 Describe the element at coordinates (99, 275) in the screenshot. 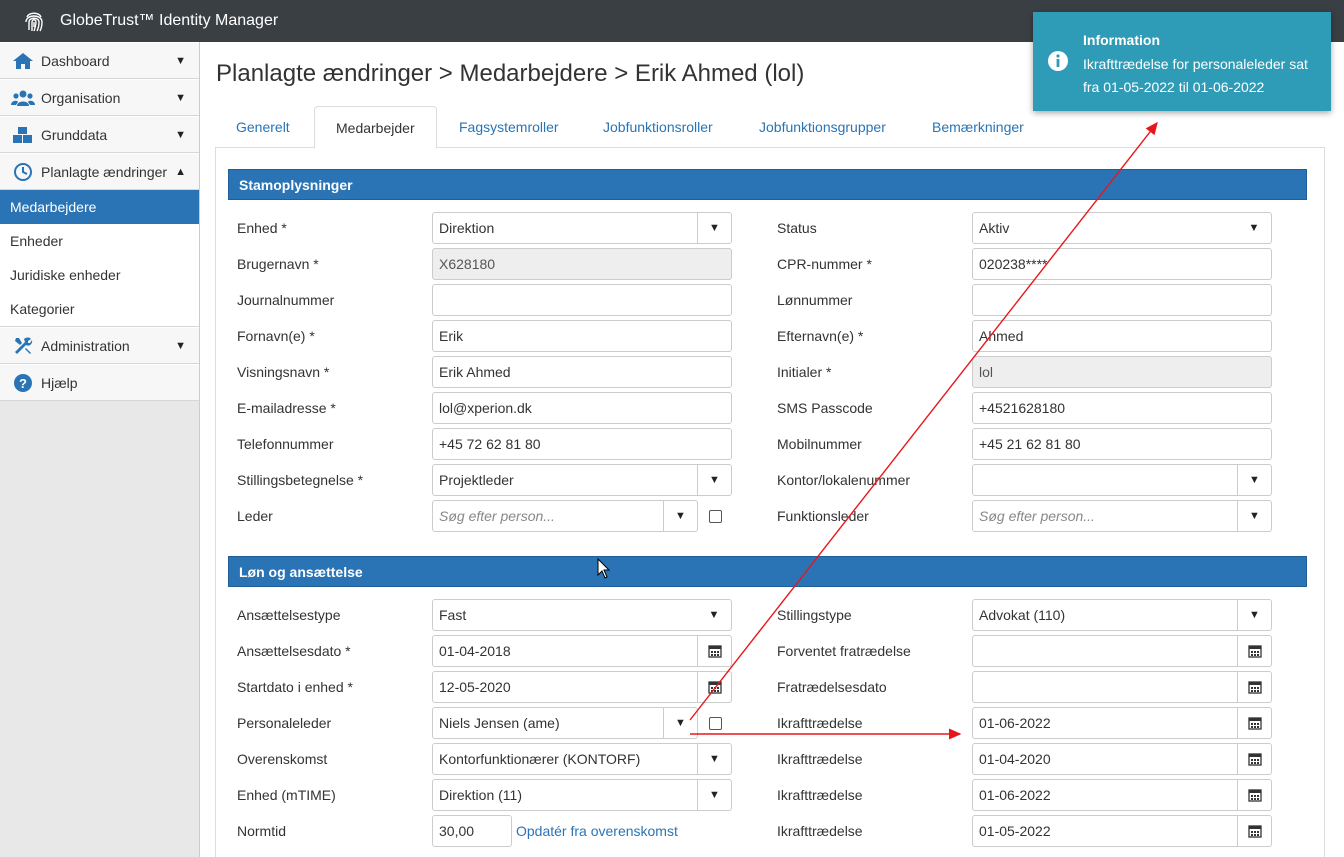

I see `sidebar-subitem-juridiske-enheder: Juridiske enheder` at that location.